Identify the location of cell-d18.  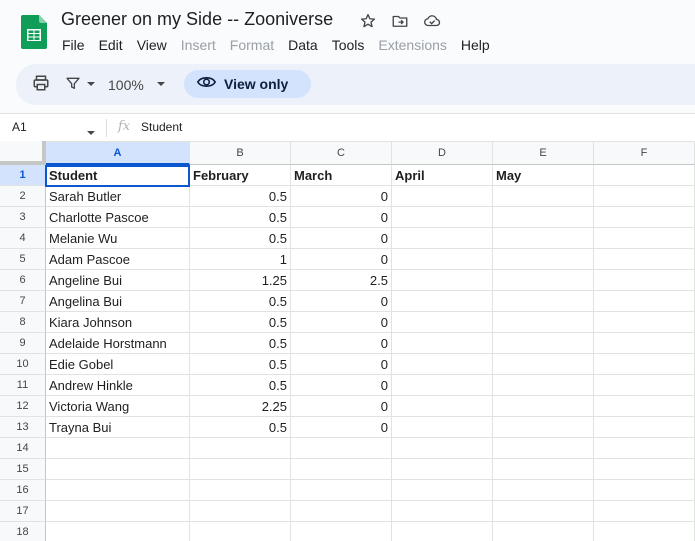
(442, 531).